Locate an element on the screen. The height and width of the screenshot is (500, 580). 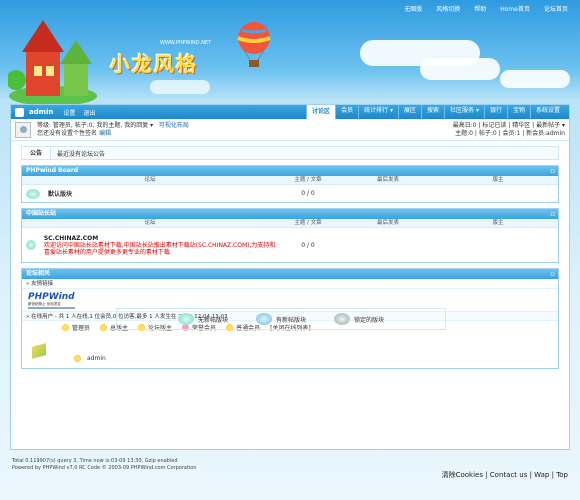
online-user-list: admin is located at coordinates (290, 351).